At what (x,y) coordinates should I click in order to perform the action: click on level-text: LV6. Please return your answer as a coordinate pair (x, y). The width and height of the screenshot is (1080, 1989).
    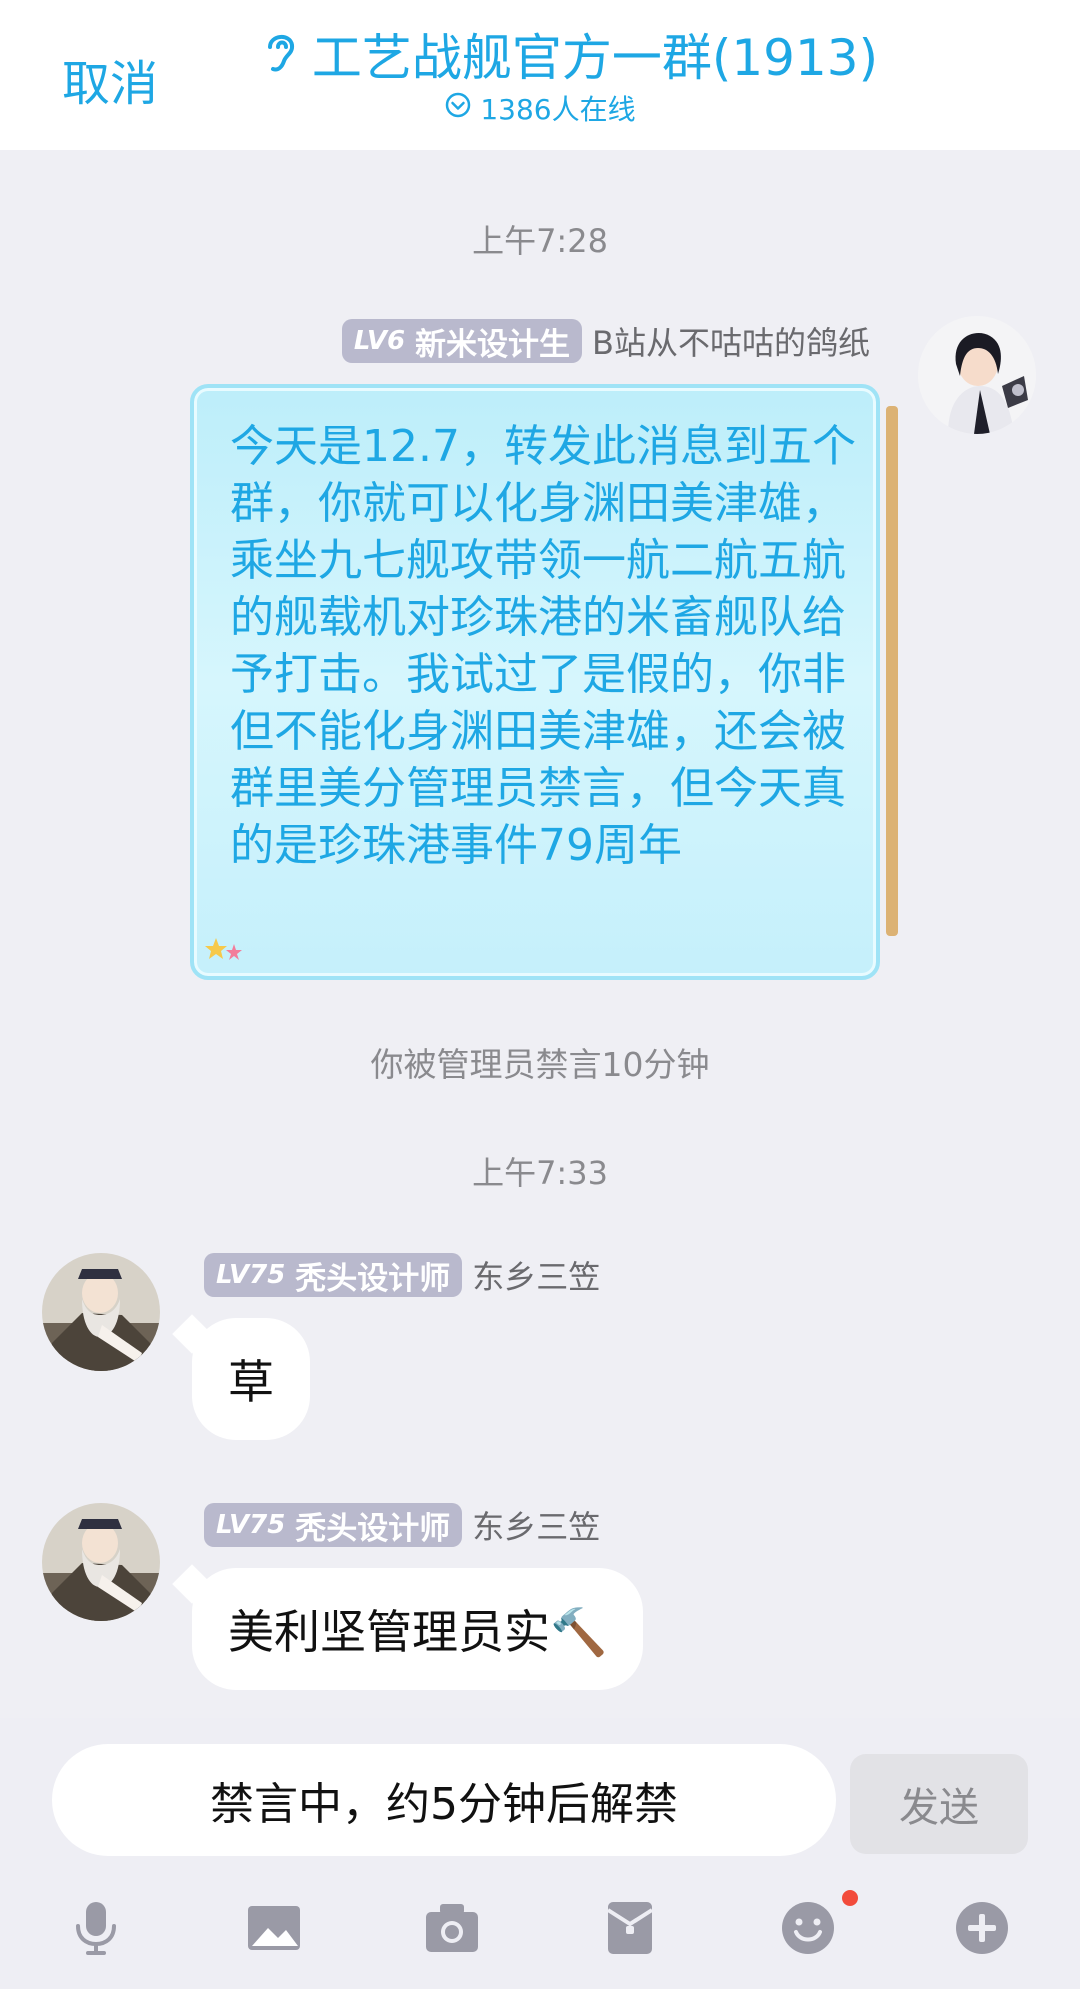
    Looking at the image, I should click on (379, 341).